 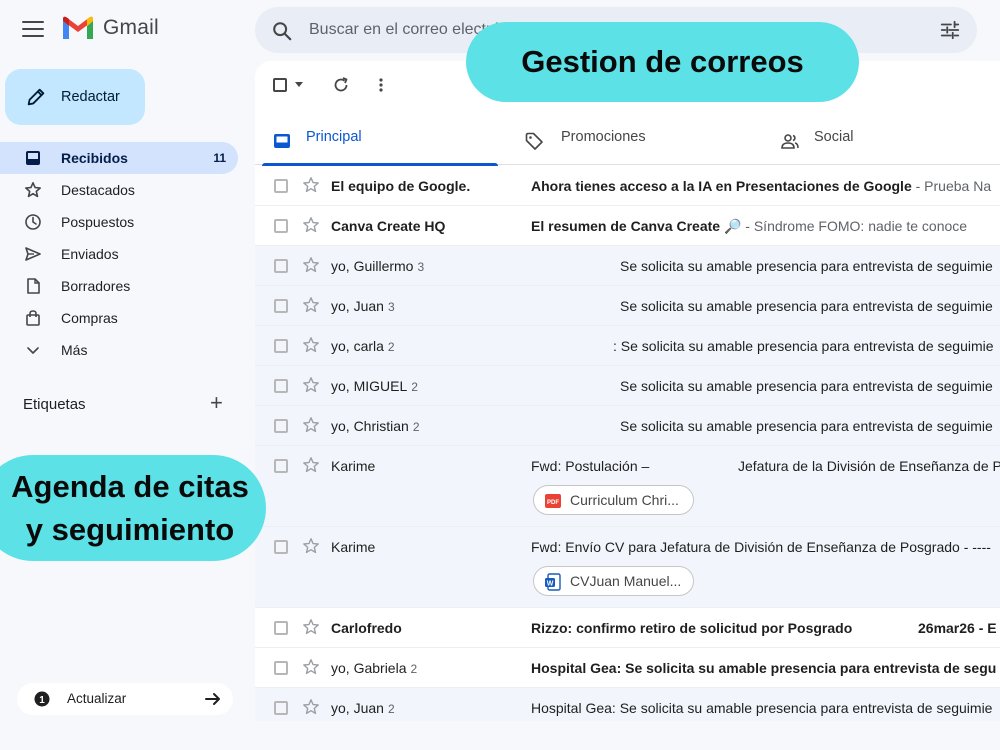 I want to click on sidebar-item-drafts: Borradores, so click(x=120, y=286).